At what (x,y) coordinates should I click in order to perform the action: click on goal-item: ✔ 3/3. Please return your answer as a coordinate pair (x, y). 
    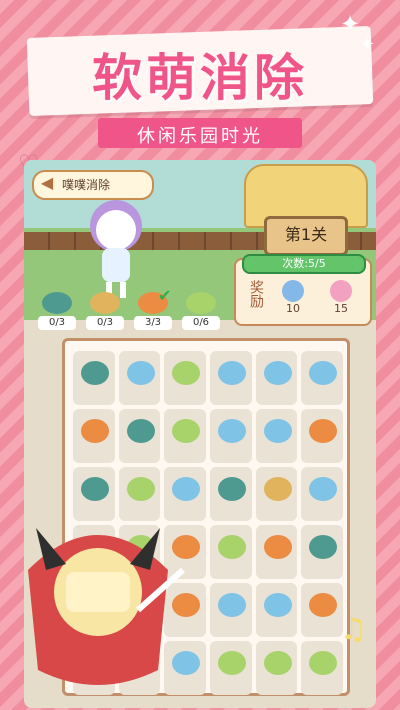
    Looking at the image, I should click on (153, 309).